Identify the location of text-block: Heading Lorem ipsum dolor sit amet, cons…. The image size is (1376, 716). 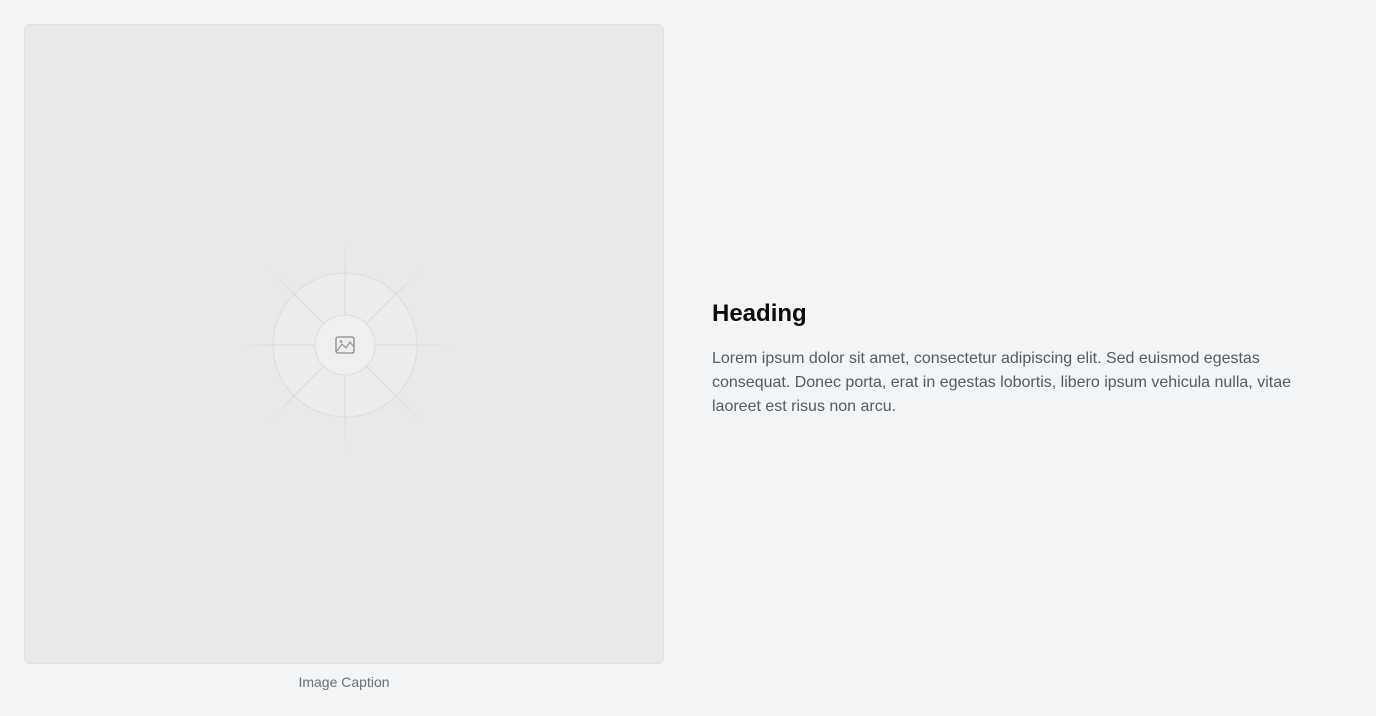
(1027, 358).